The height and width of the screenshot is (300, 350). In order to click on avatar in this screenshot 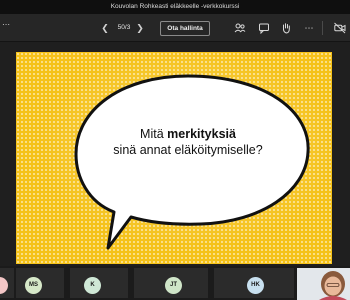, I will do `click(4, 285)`.